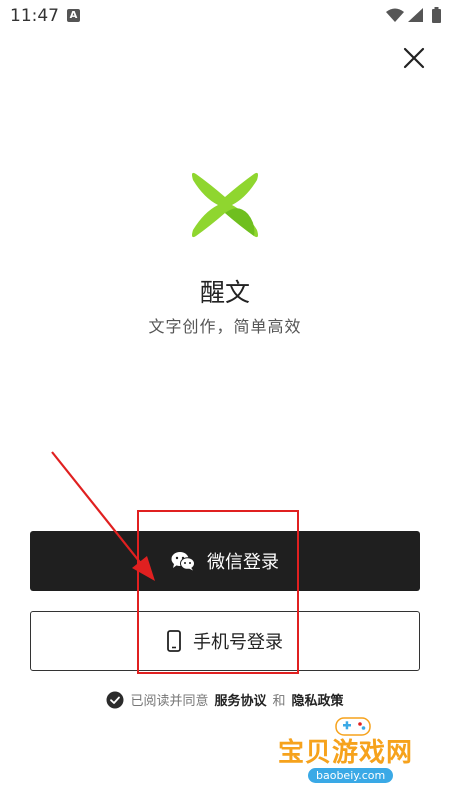 This screenshot has height=800, width=450. I want to click on battery-icon, so click(436, 15).